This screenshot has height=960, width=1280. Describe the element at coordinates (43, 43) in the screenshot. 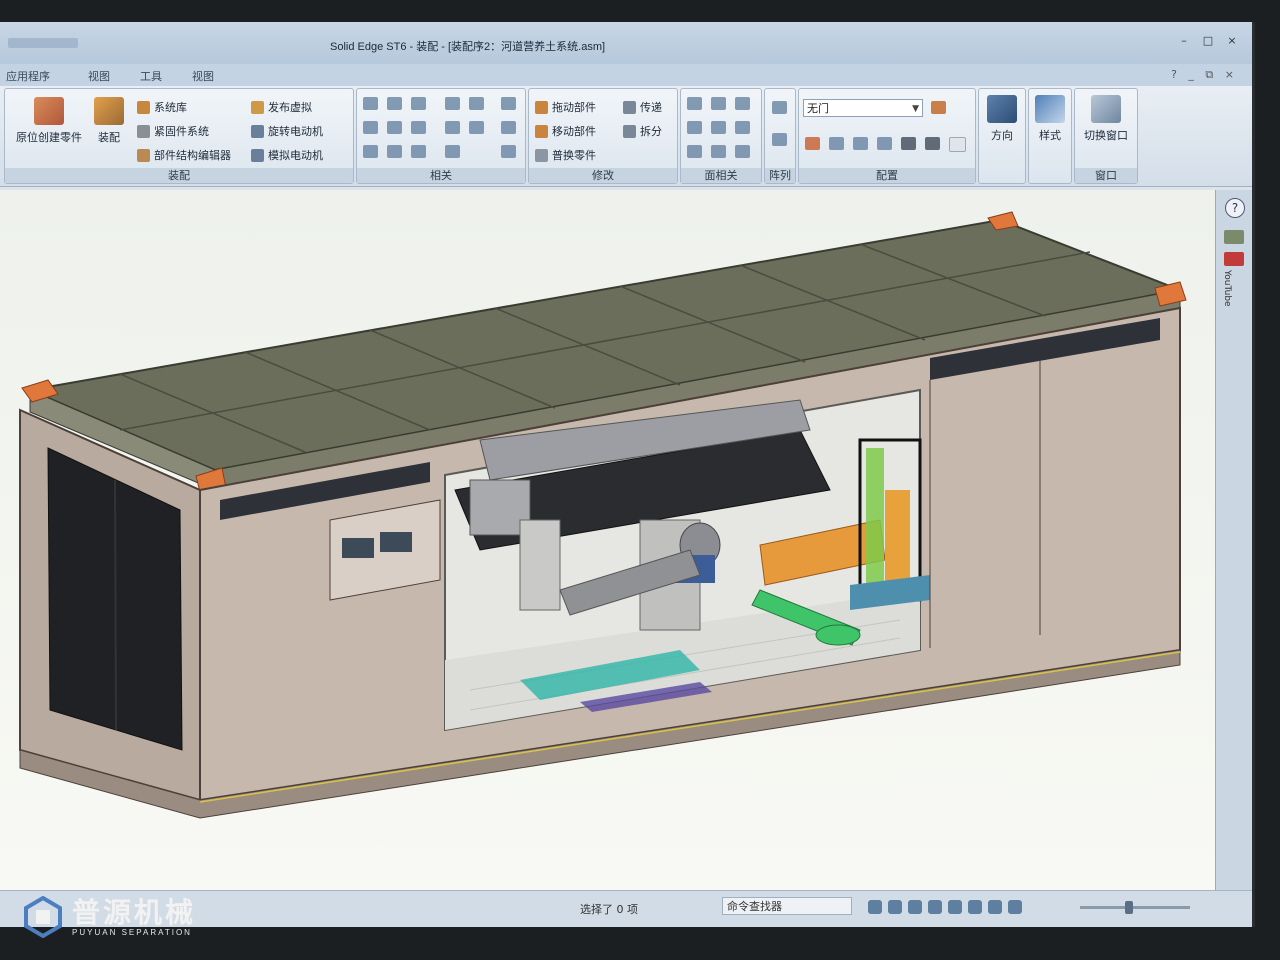

I see `quick-access-toolbar` at that location.